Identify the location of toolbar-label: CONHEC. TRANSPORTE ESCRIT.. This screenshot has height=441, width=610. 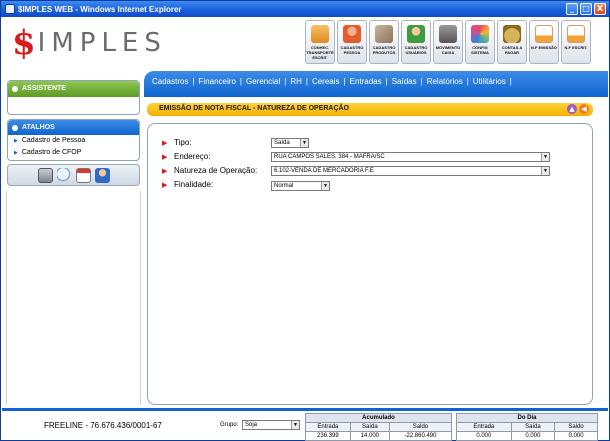
(320, 52).